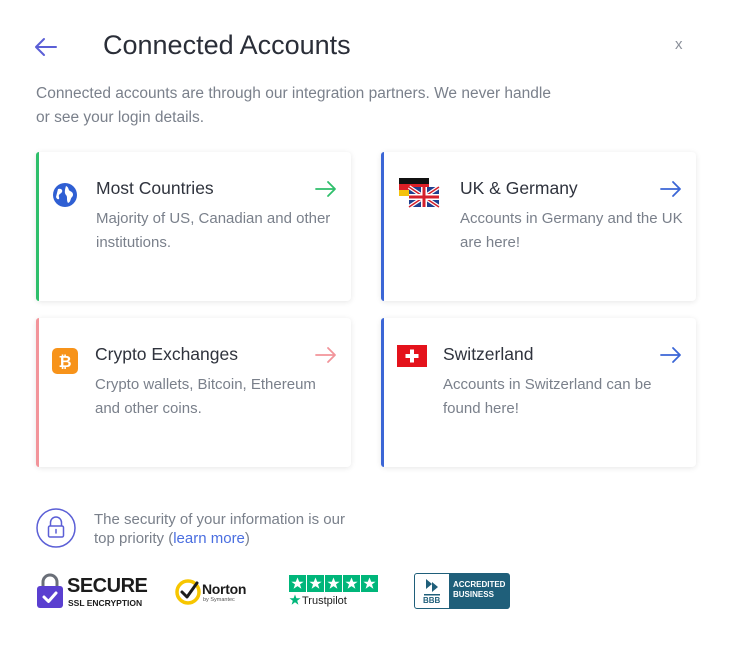  What do you see at coordinates (166, 354) in the screenshot?
I see `card-title: Crypto Exchanges` at bounding box center [166, 354].